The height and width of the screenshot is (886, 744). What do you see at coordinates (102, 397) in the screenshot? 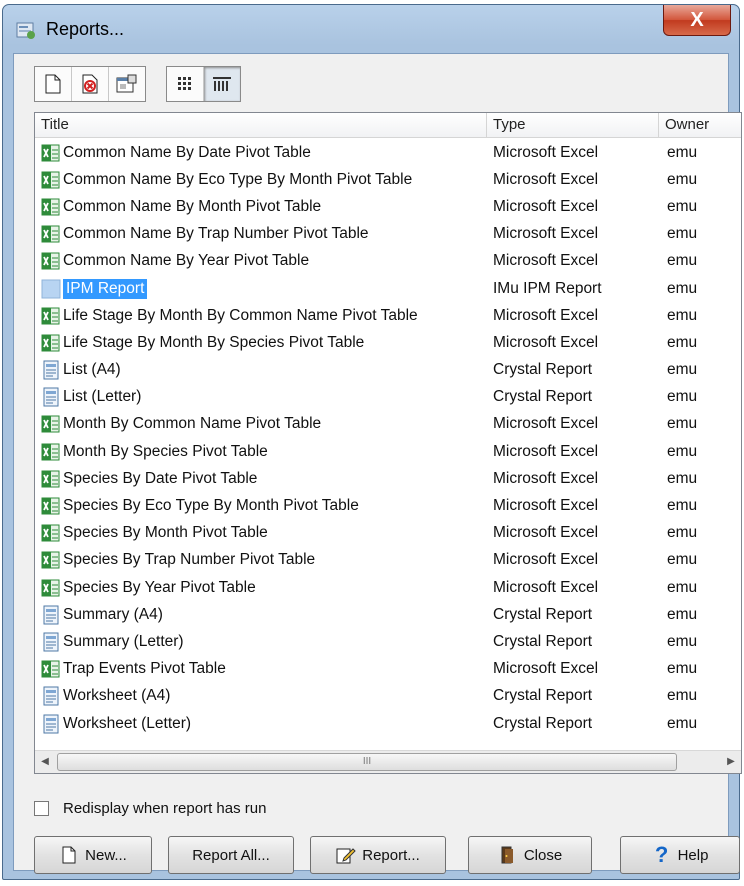
I see `list-item-title: List (Letter)` at bounding box center [102, 397].